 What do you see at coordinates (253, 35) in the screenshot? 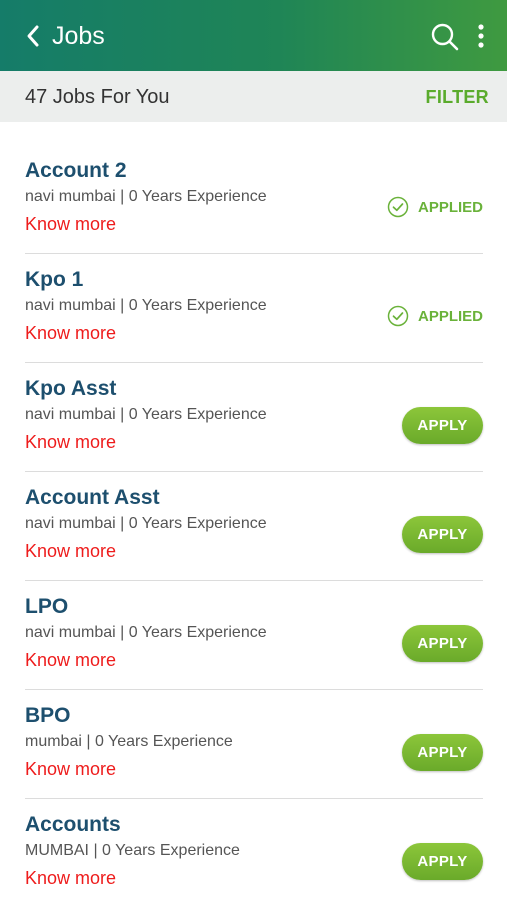
I see `app-bar: Jobs` at bounding box center [253, 35].